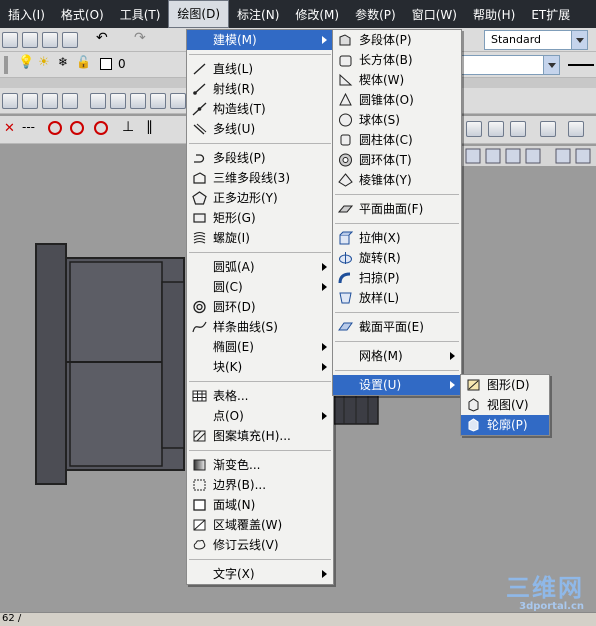 Image resolution: width=596 pixels, height=626 pixels. What do you see at coordinates (248, 525) in the screenshot?
I see `draw-menu-label: 区域覆盖(W)` at bounding box center [248, 525].